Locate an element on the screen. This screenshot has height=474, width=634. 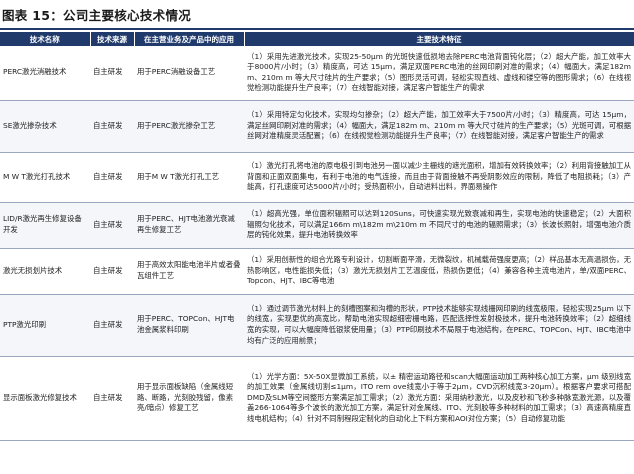
tech-name-cell: PTP激光印刷 is located at coordinates (45, 325).